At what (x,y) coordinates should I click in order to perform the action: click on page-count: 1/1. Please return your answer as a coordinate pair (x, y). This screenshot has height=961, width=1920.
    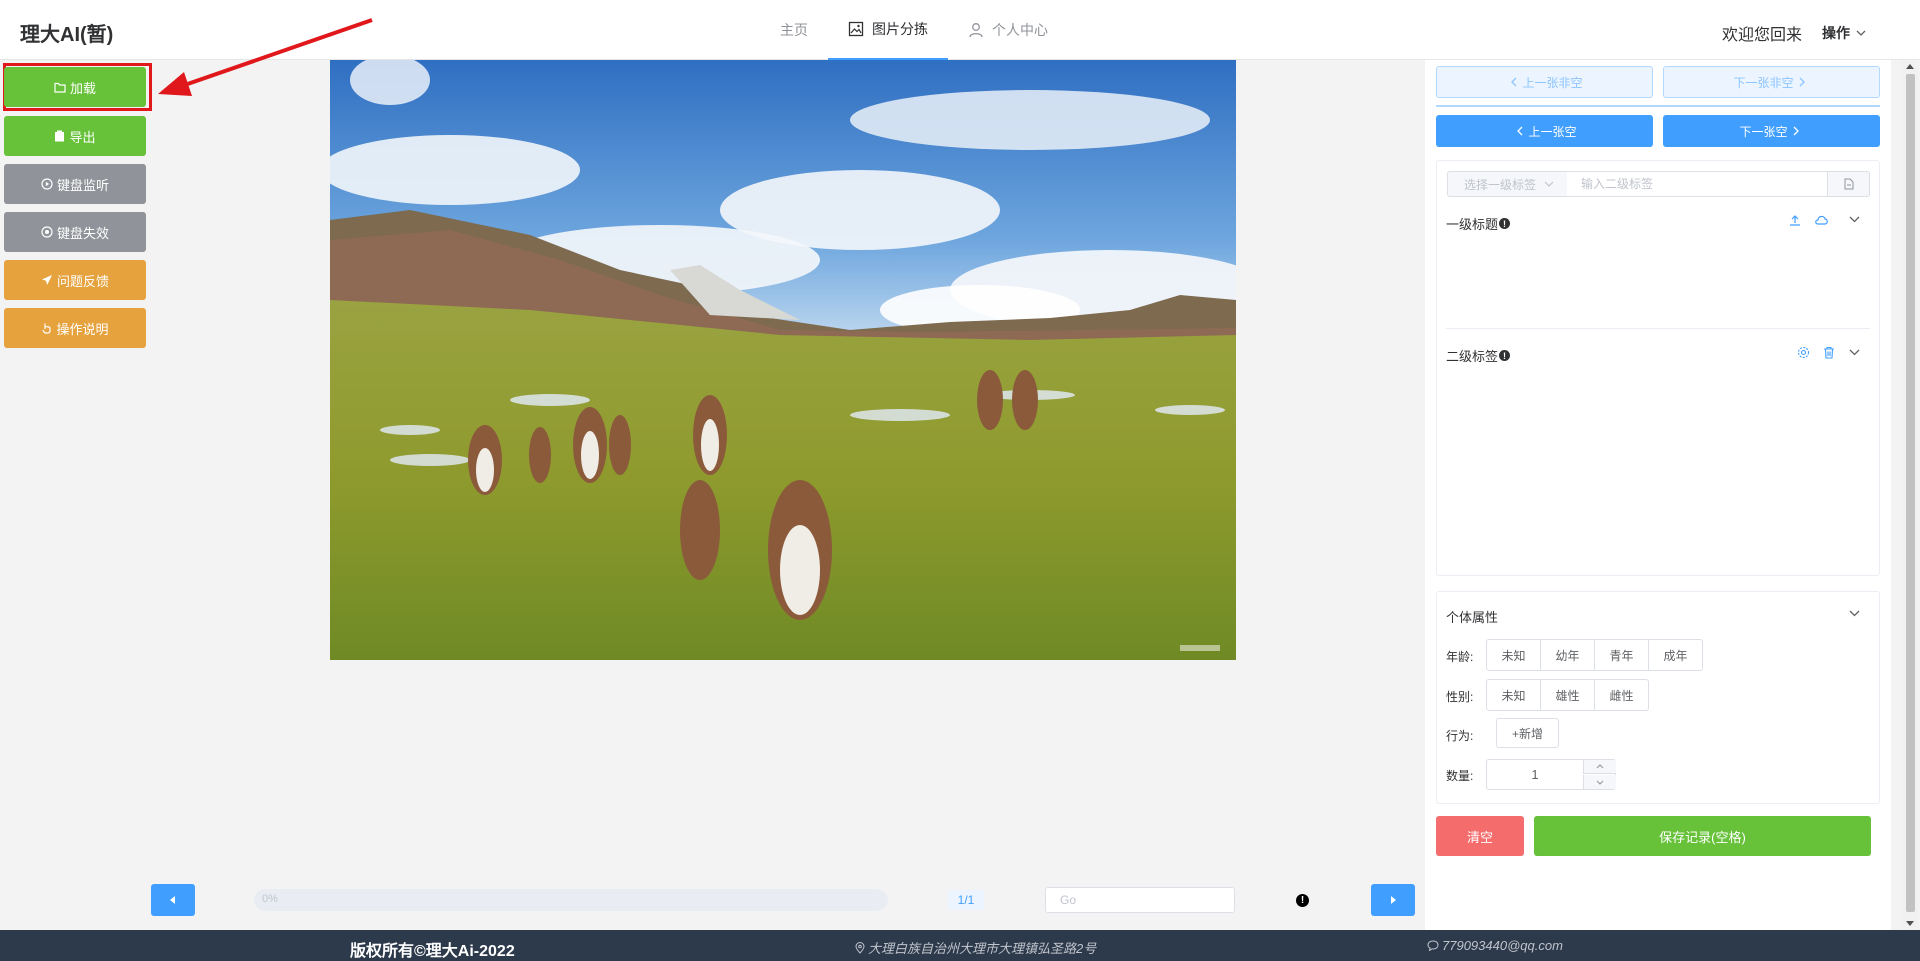
    Looking at the image, I should click on (966, 900).